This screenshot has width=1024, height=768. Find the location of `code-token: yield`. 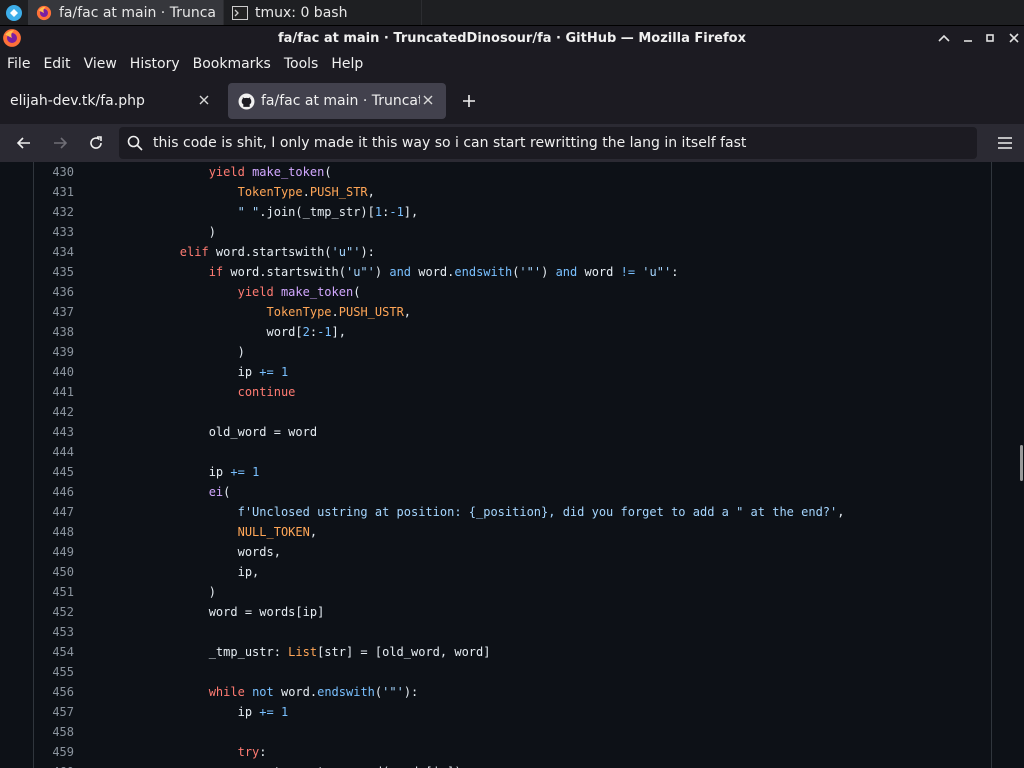

code-token: yield is located at coordinates (255, 292).